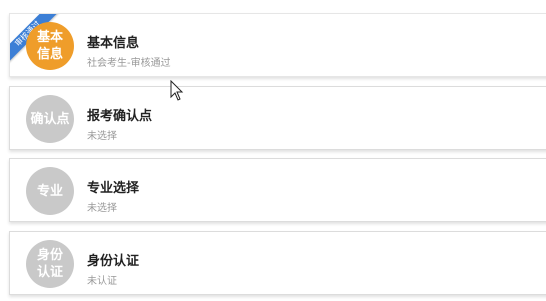 This screenshot has height=301, width=546. What do you see at coordinates (120, 116) in the screenshot?
I see `step-title: 报考确认点` at bounding box center [120, 116].